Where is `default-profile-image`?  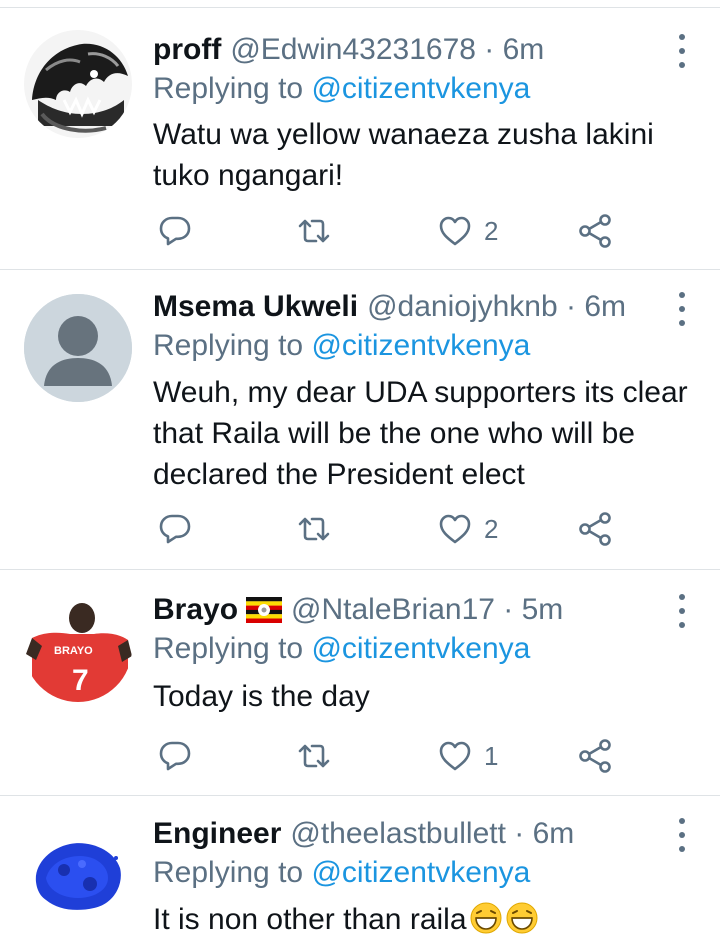
default-profile-image is located at coordinates (78, 348).